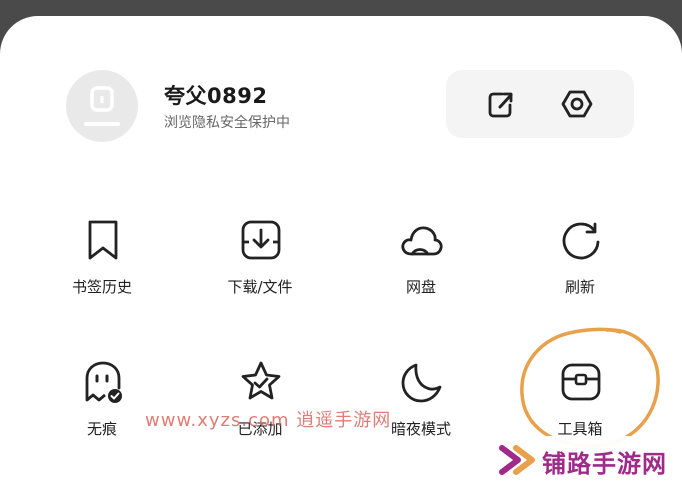 The height and width of the screenshot is (496, 682). What do you see at coordinates (260, 268) in the screenshot?
I see `menu-item-downloads: 下载/文件` at bounding box center [260, 268].